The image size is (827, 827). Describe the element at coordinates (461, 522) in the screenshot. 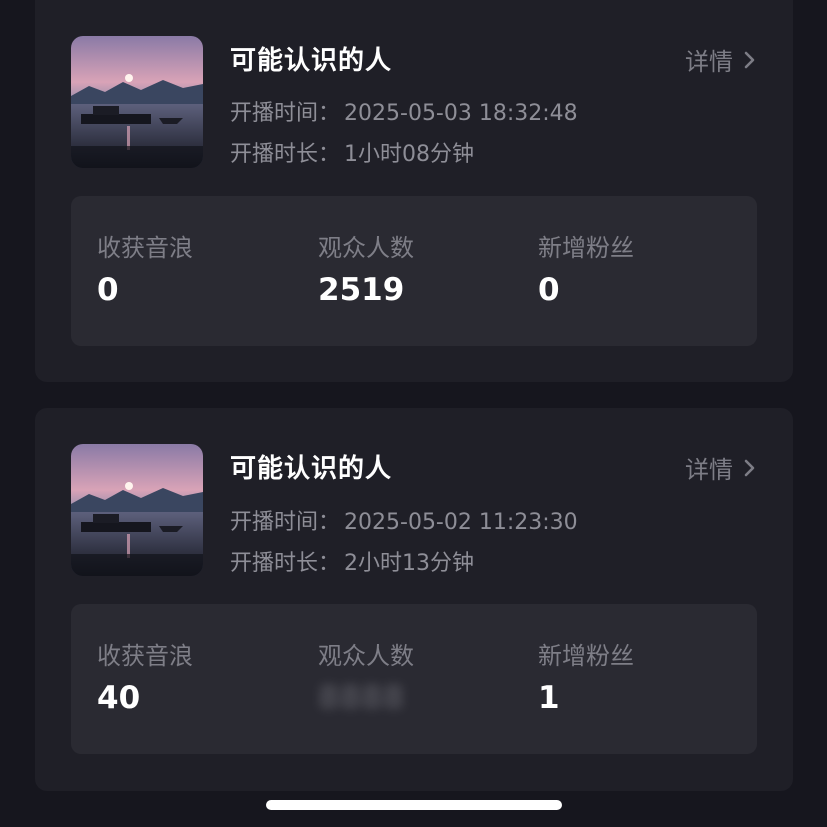

I see `start-time-value: 2025-05-02 11:23:30` at that location.